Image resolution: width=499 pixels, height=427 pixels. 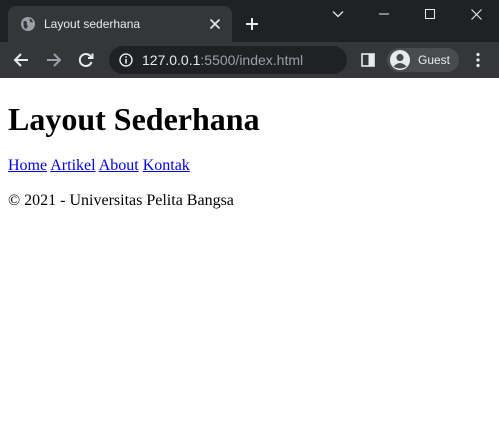 What do you see at coordinates (21, 60) in the screenshot?
I see `back-icon` at bounding box center [21, 60].